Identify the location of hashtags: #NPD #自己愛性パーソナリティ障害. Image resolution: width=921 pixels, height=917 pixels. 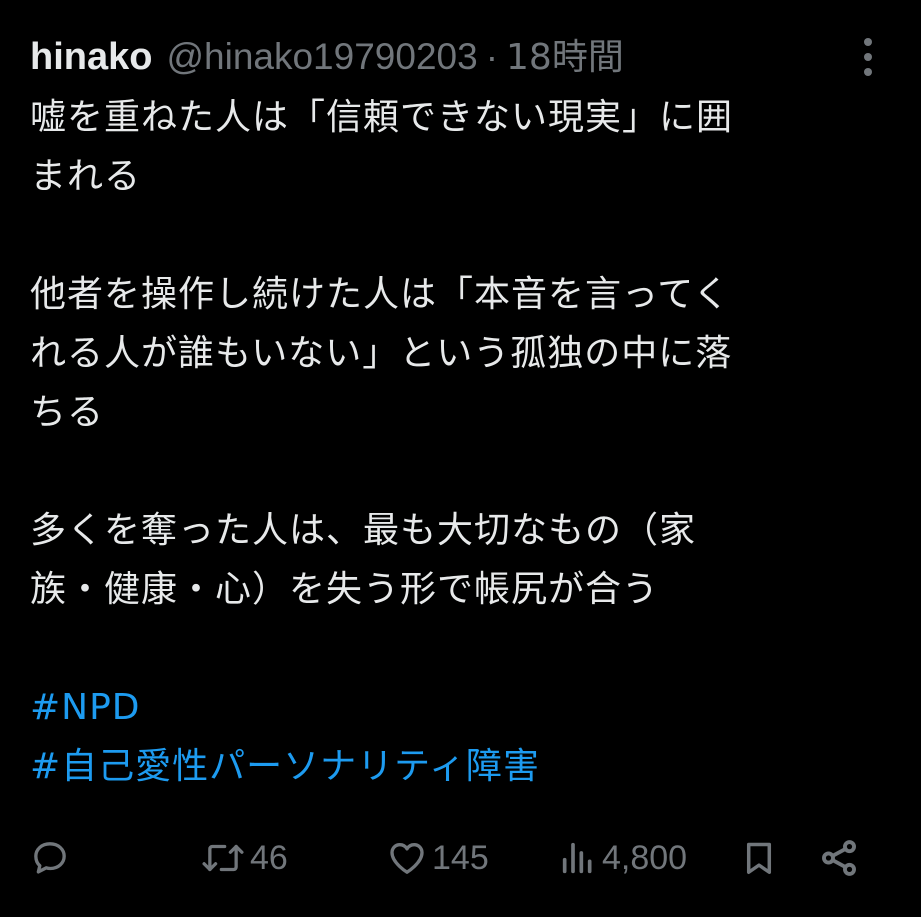
(460, 737).